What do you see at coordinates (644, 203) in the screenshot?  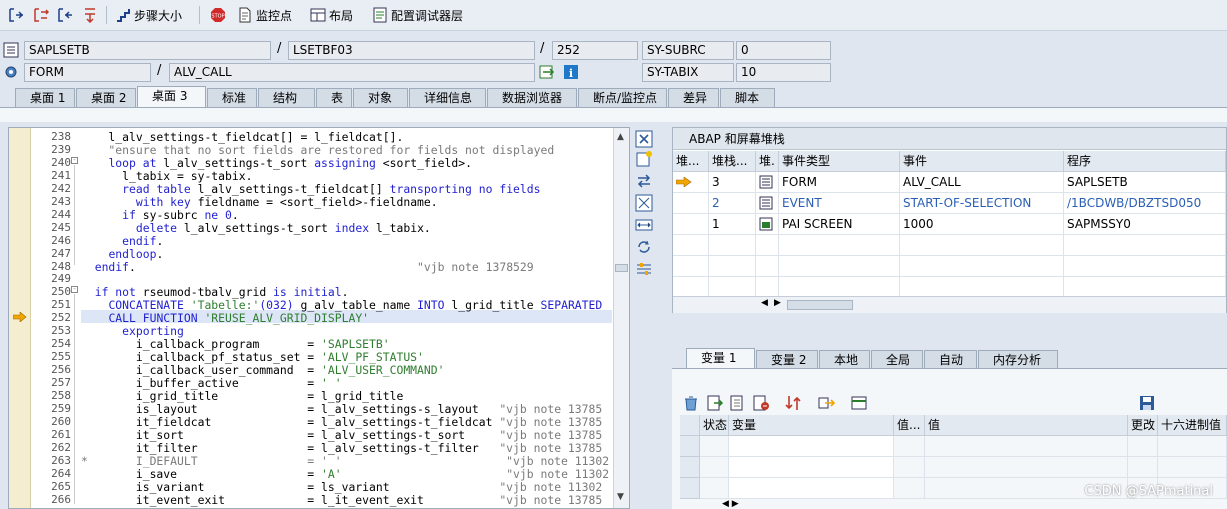 I see `maximize-tool-icon` at bounding box center [644, 203].